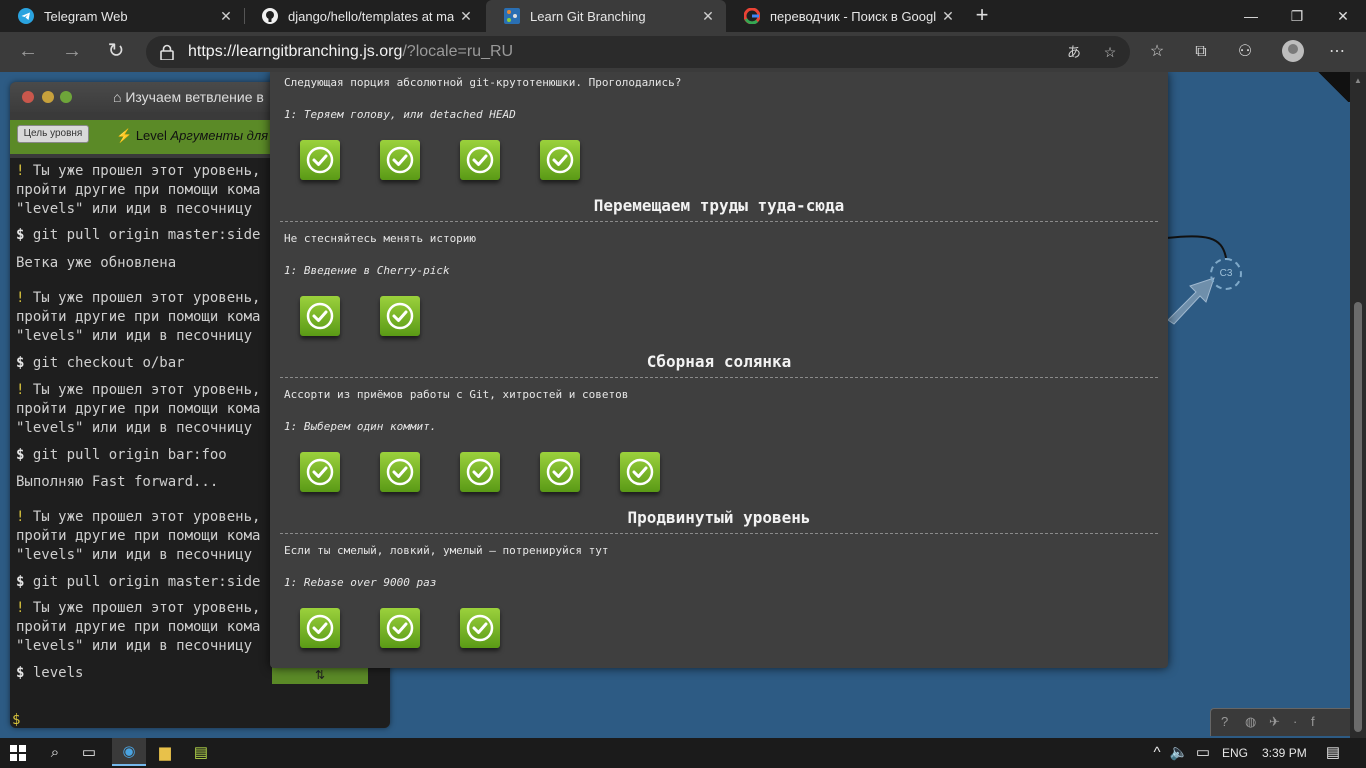  I want to click on tab-telegram: Telegram Web ✕, so click(122, 16).